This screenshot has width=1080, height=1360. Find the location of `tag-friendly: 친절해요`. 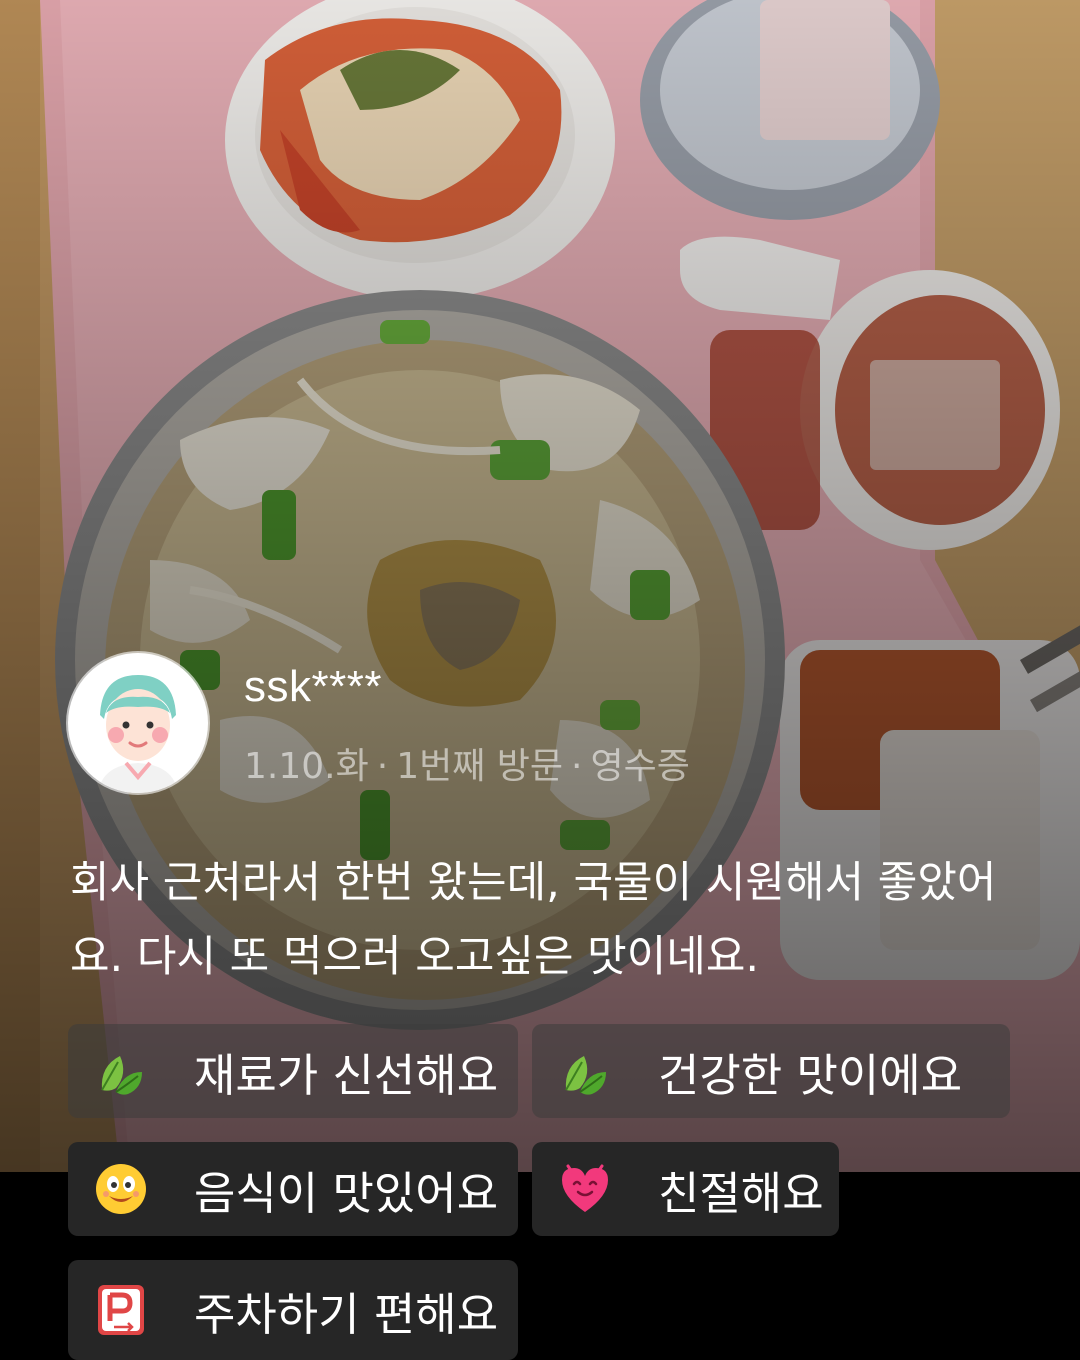

tag-friendly: 친절해요 is located at coordinates (685, 1189).